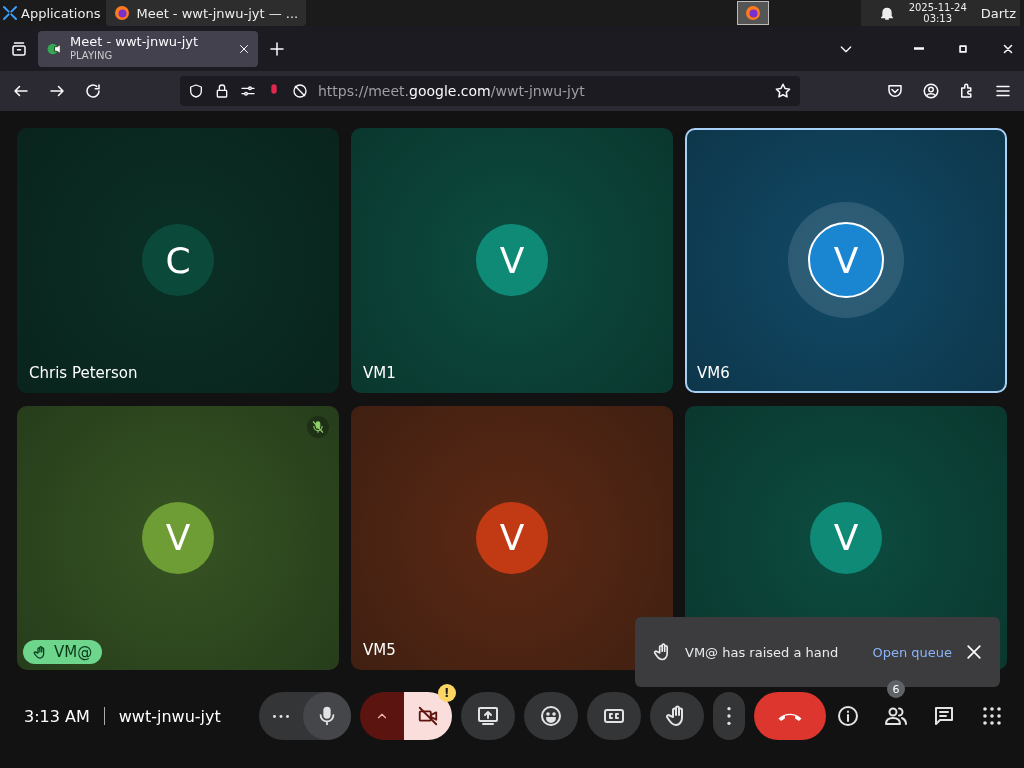 This screenshot has width=1024, height=768. Describe the element at coordinates (613, 716) in the screenshot. I see `captions-button` at that location.